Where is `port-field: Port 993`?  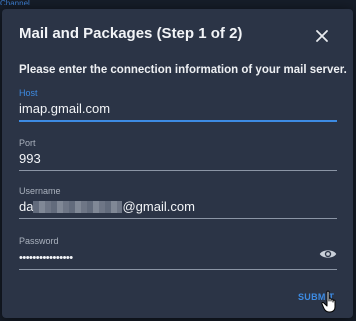
port-field: Port 993 is located at coordinates (178, 154).